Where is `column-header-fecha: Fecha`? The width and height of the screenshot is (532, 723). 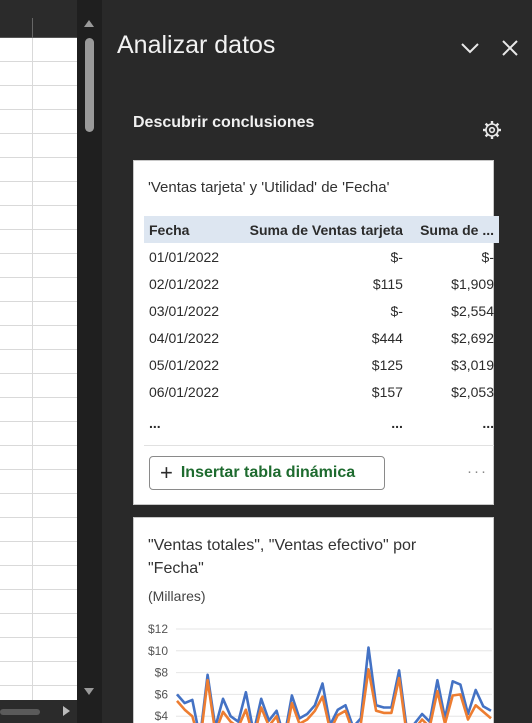 column-header-fecha: Fecha is located at coordinates (187, 229).